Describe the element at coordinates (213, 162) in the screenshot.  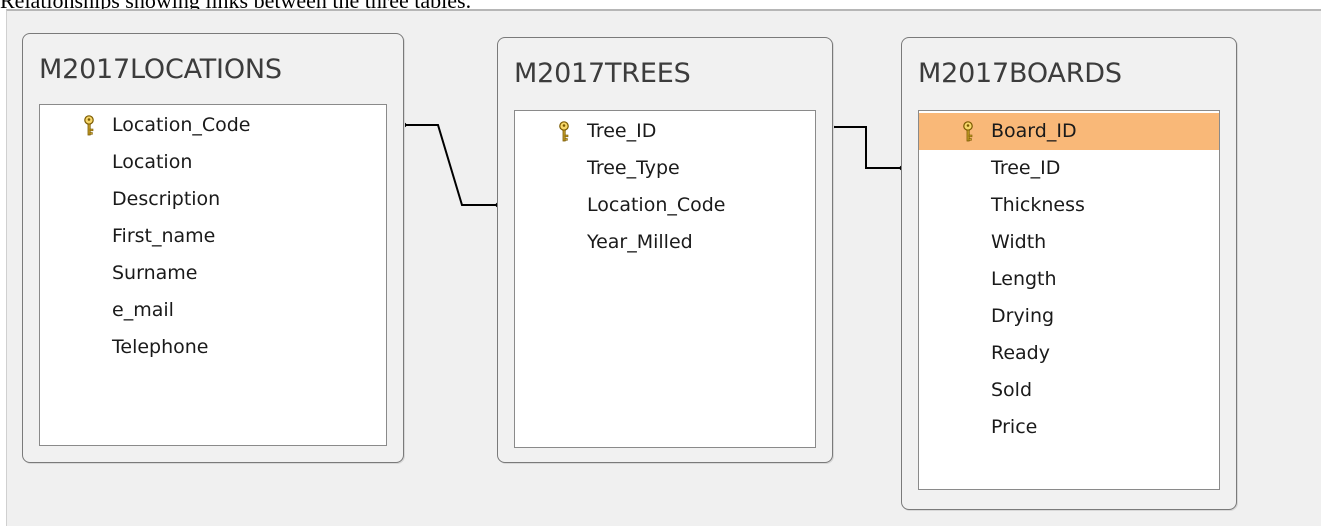
I see `field-location: Location` at that location.